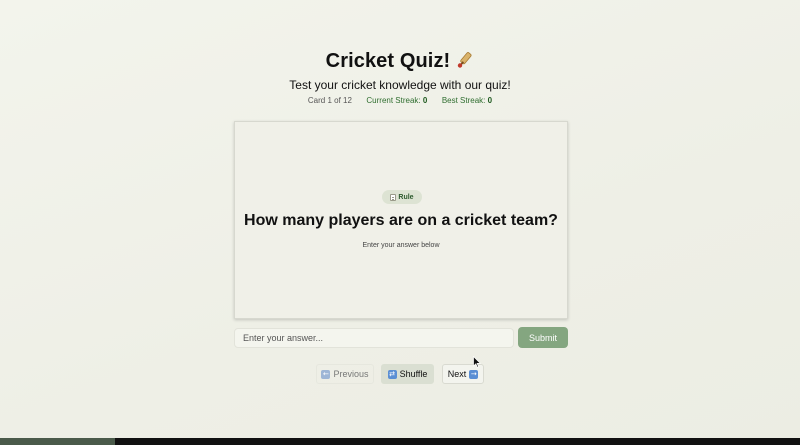 Image resolution: width=800 pixels, height=445 pixels. I want to click on bottom-bar, so click(400, 441).